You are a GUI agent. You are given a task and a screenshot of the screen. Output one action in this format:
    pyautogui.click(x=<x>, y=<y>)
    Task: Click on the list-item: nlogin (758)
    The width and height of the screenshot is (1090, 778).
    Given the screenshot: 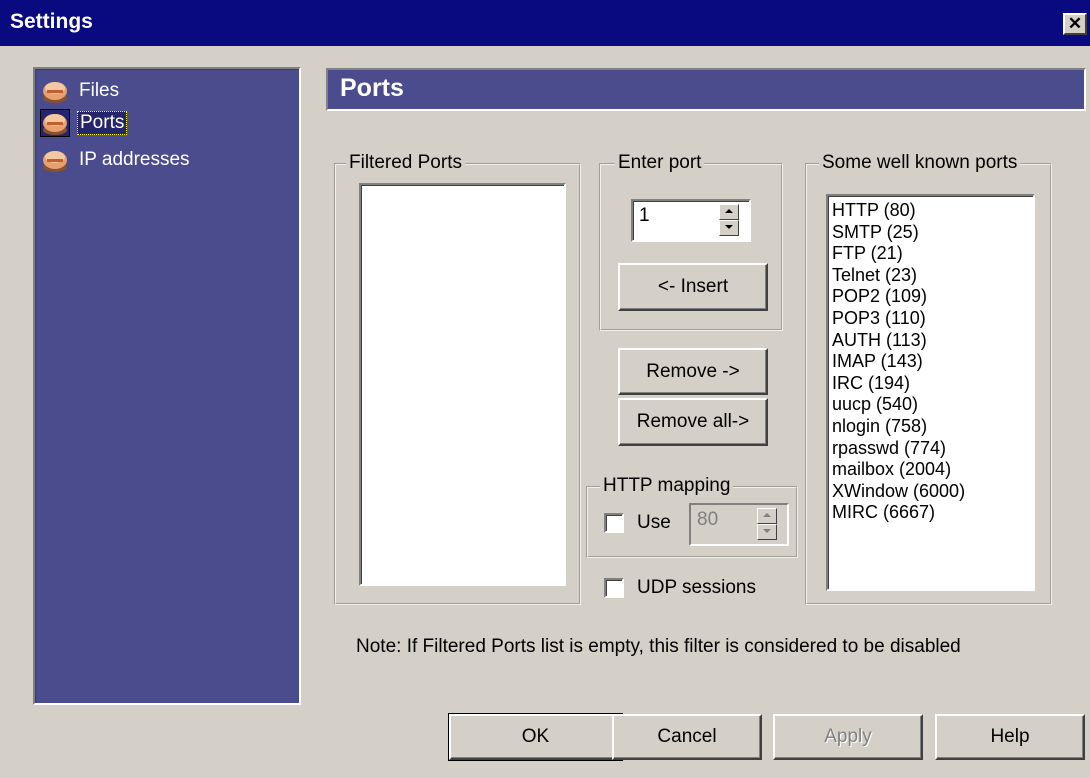 What is the action you would take?
    pyautogui.click(x=930, y=427)
    